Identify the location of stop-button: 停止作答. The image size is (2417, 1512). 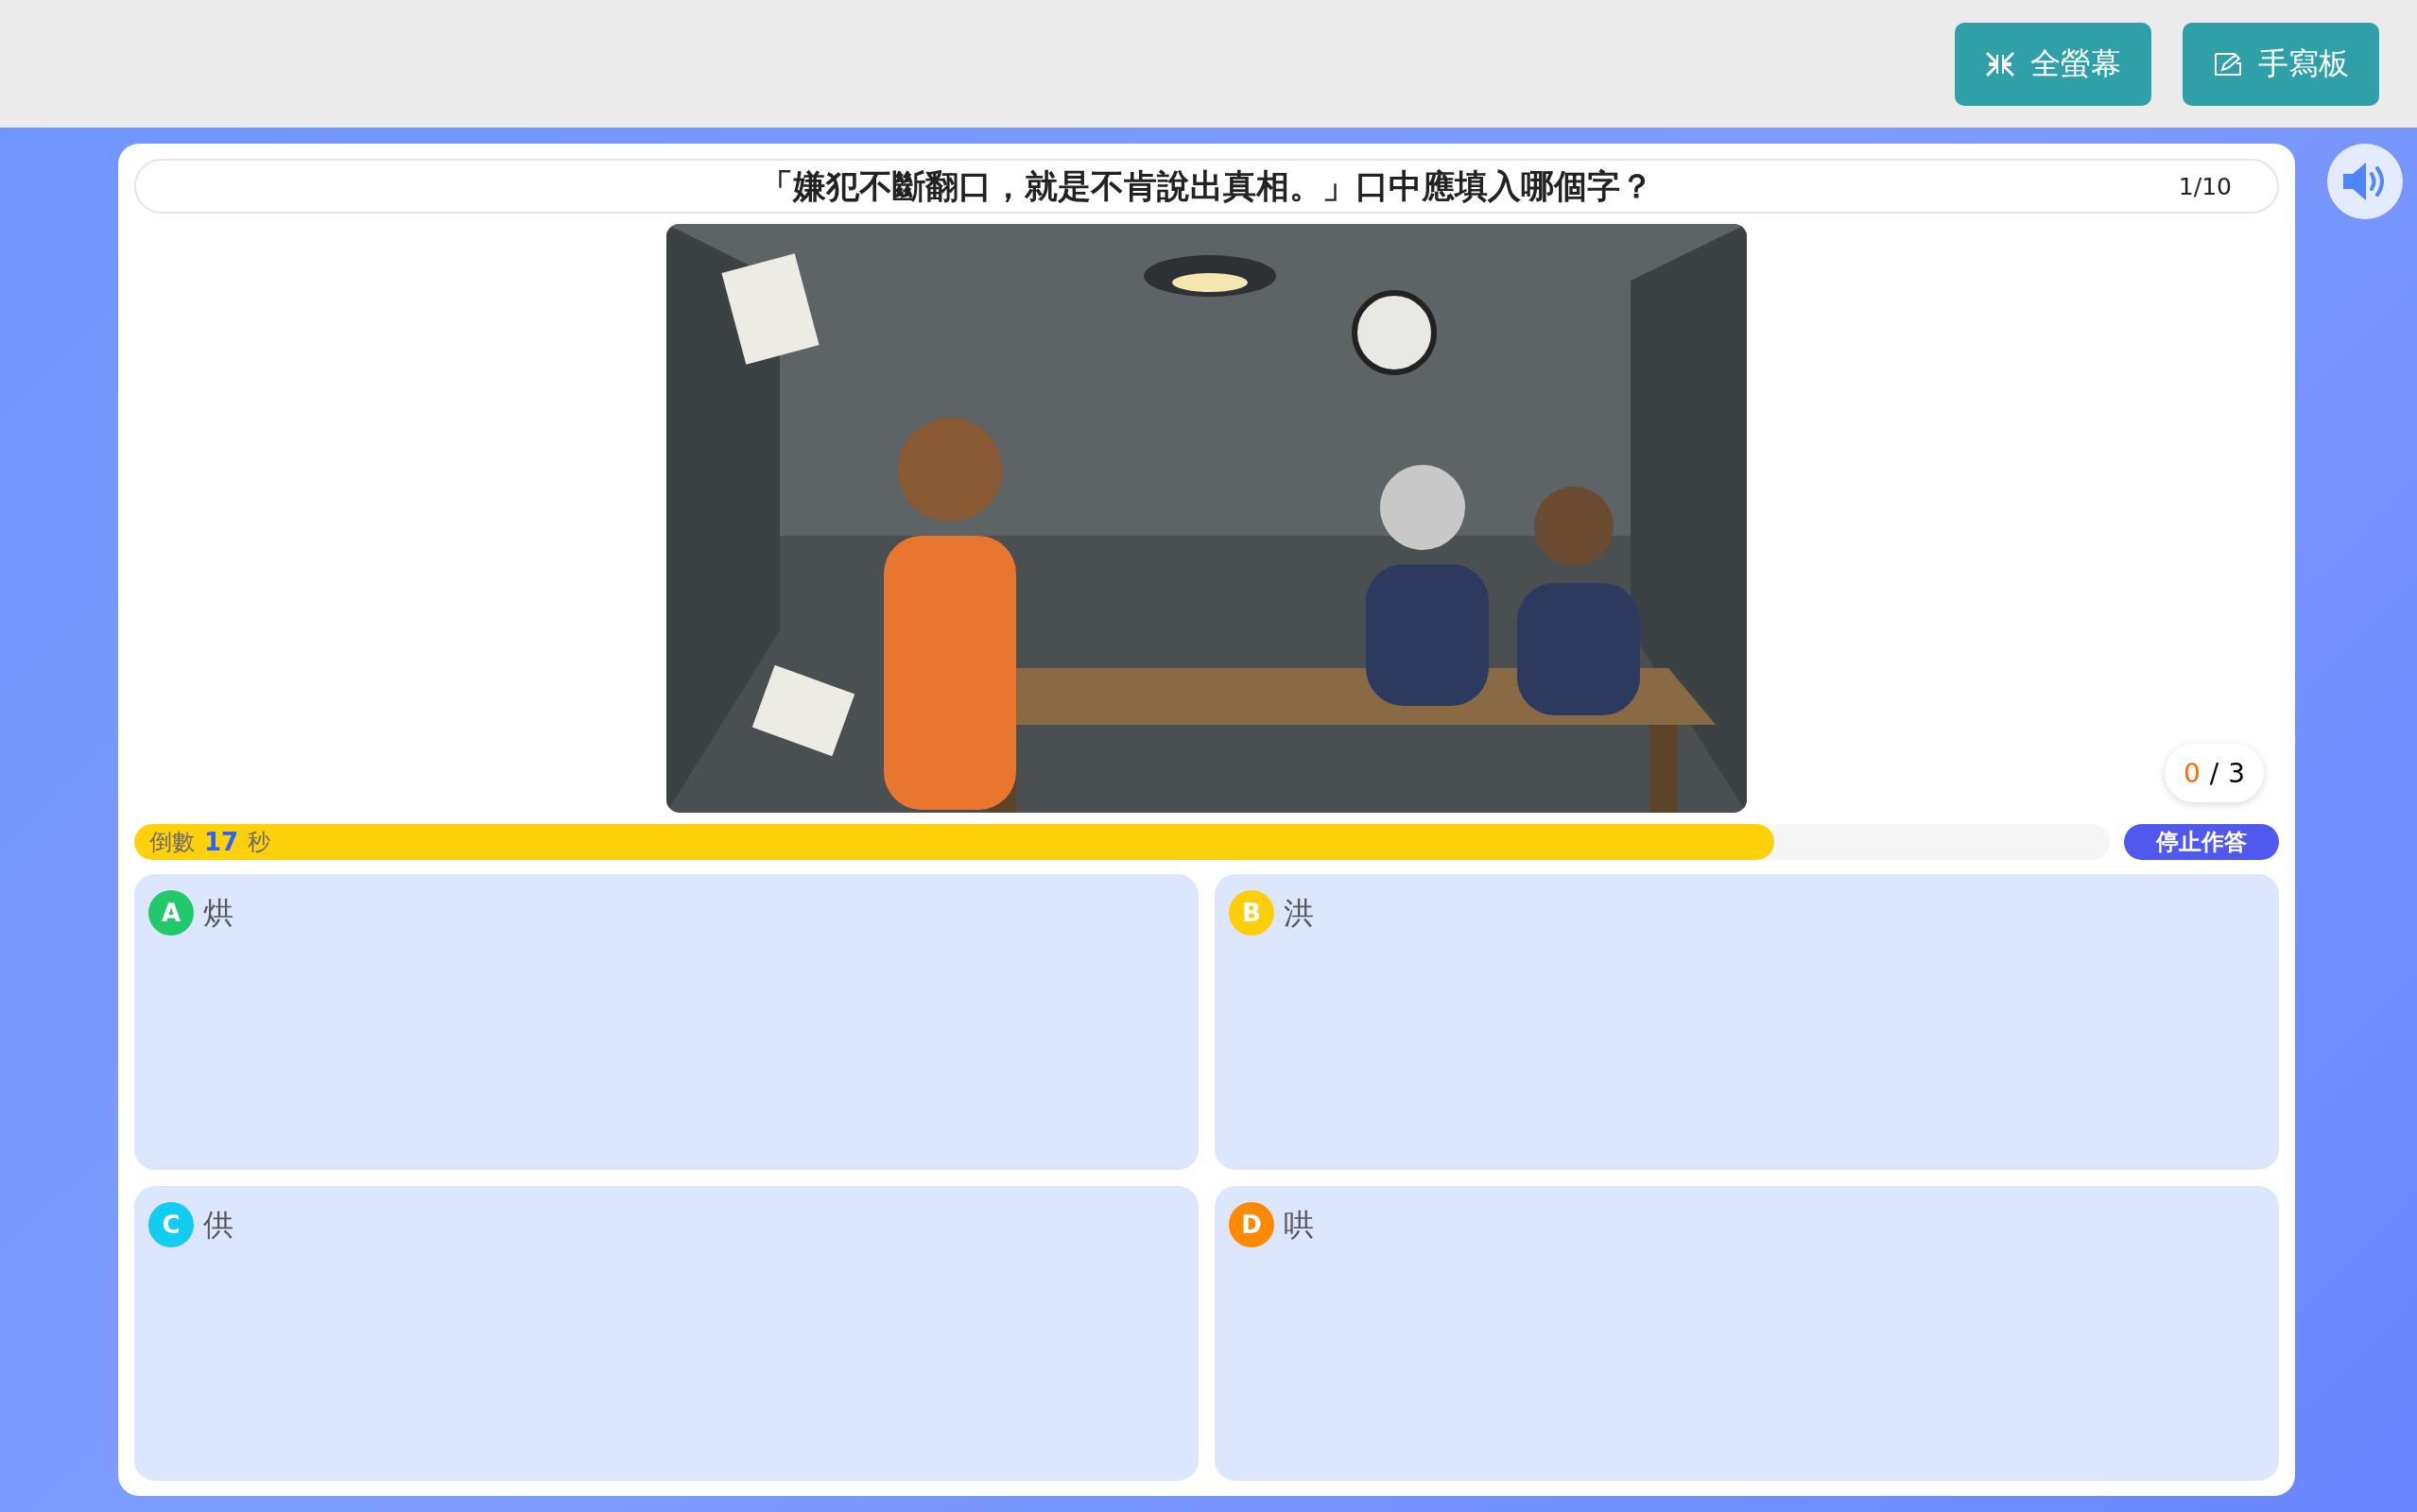
(2201, 842).